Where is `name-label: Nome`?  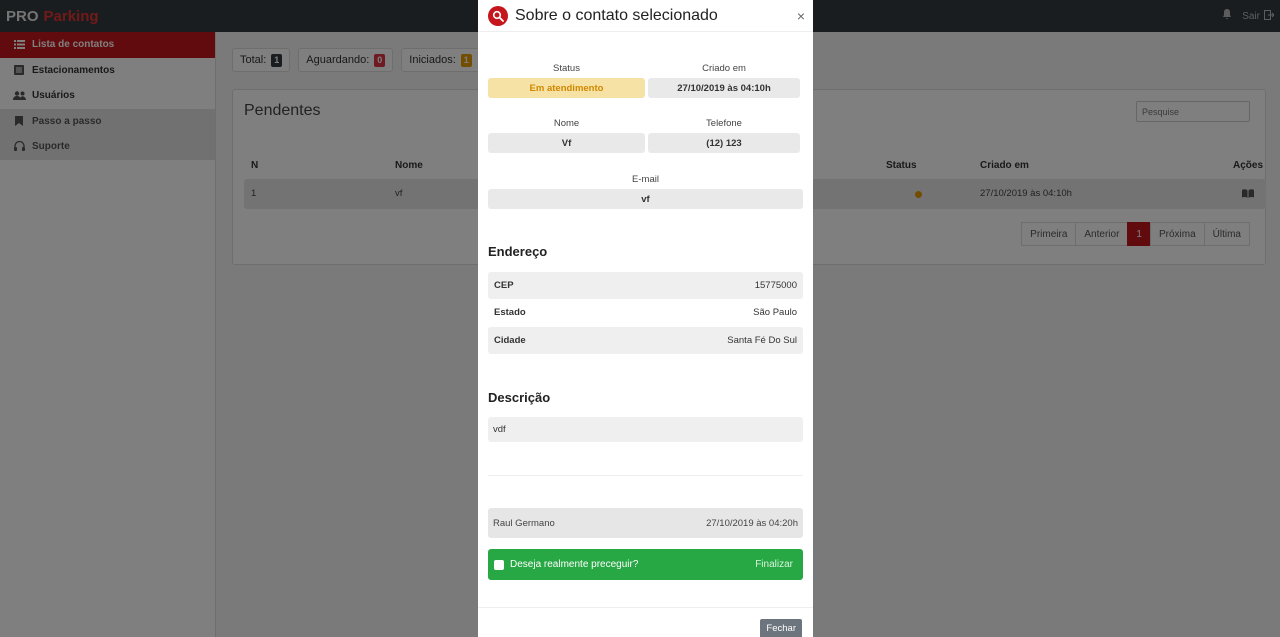
name-label: Nome is located at coordinates (566, 123).